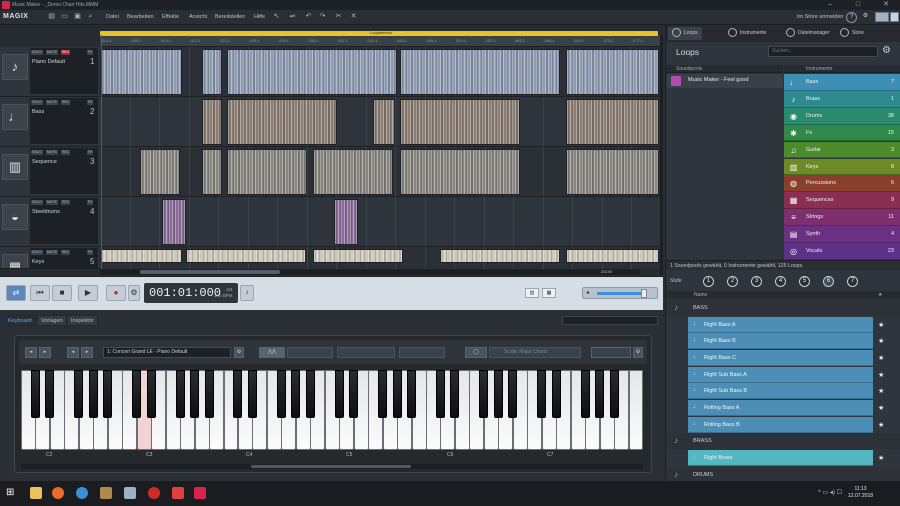  What do you see at coordinates (783, 441) in the screenshot?
I see `loop-category: ♪ BRASS` at bounding box center [783, 441].